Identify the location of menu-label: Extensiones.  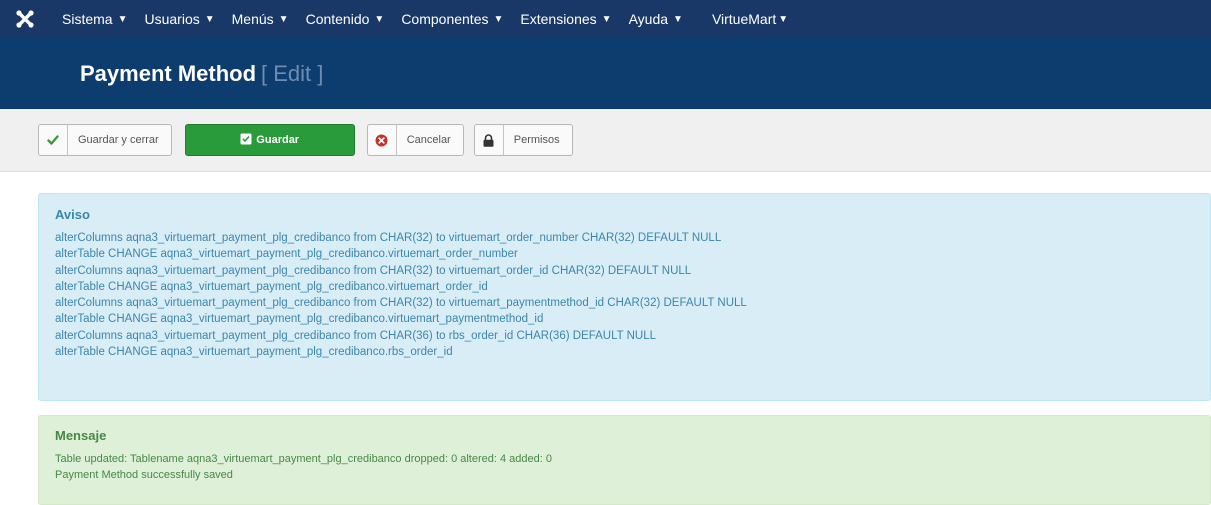
(558, 19).